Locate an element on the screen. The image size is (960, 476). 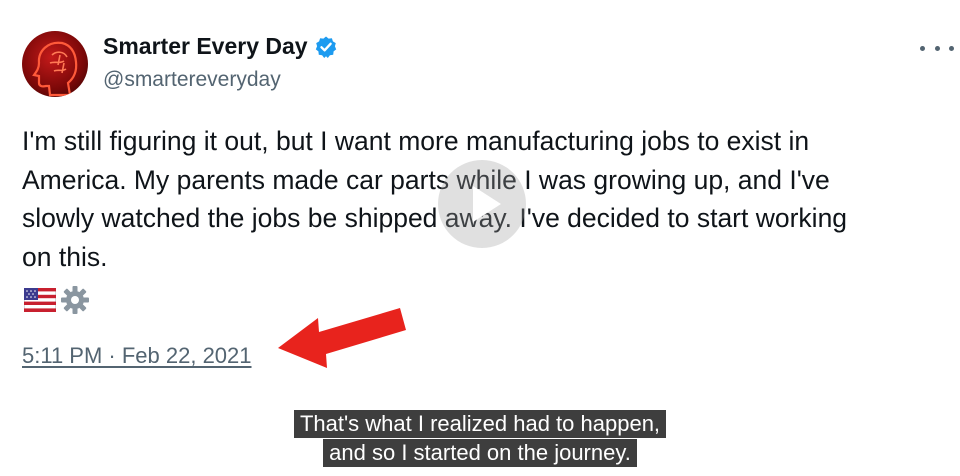
account-name: Smarter Every Day is located at coordinates (205, 46).